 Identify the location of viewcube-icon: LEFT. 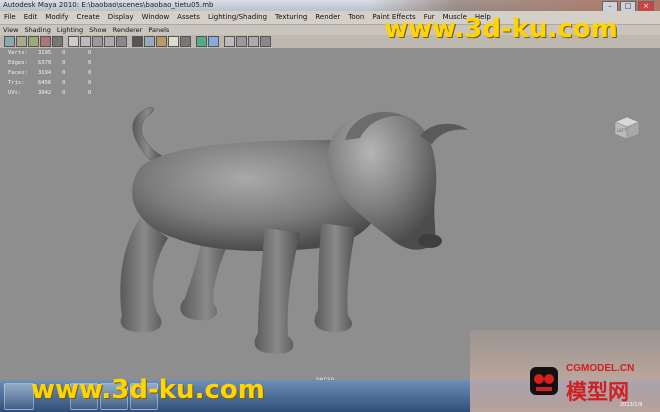
(626, 127).